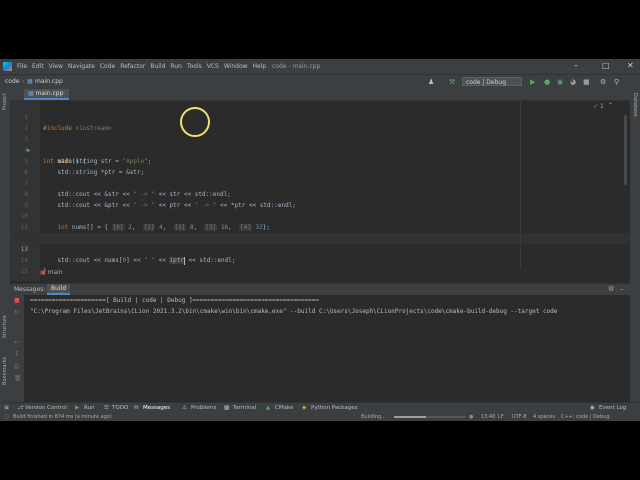  Describe the element at coordinates (268, 408) in the screenshot. I see `cmake-icon: ▲` at that location.